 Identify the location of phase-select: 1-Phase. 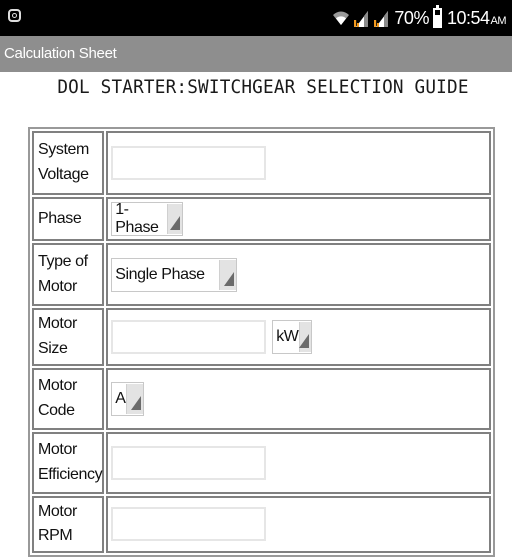
(147, 218).